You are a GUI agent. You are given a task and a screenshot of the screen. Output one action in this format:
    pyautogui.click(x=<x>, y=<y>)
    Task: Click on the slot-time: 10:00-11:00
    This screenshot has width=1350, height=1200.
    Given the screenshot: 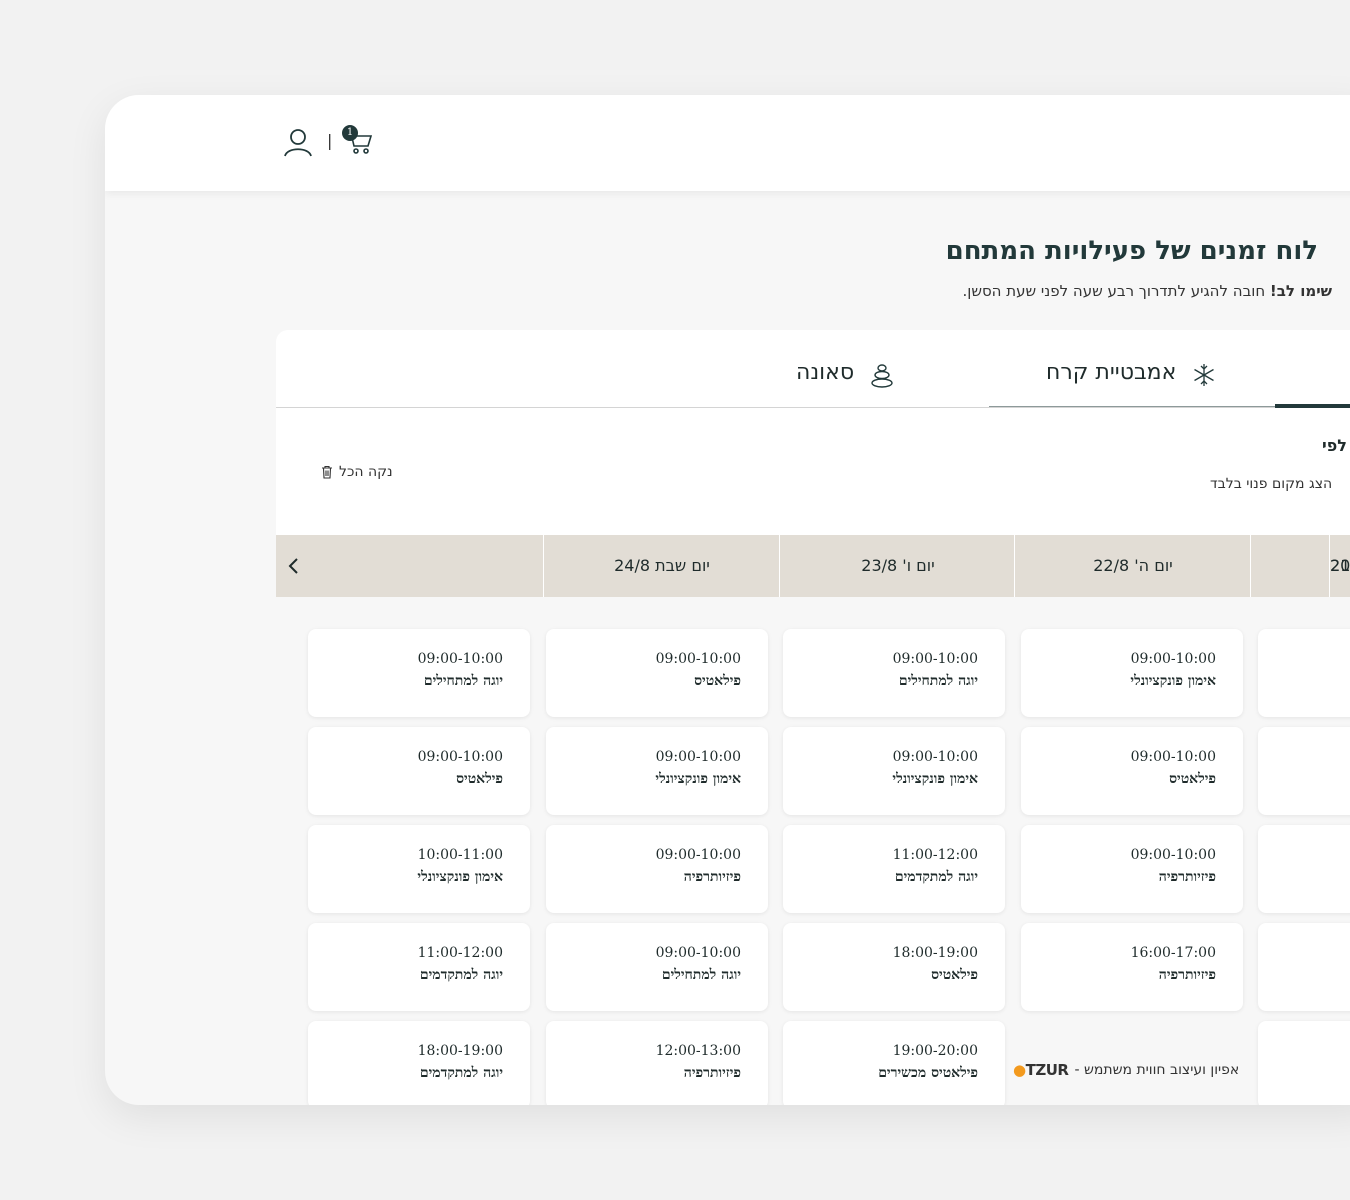 What is the action you would take?
    pyautogui.click(x=460, y=855)
    